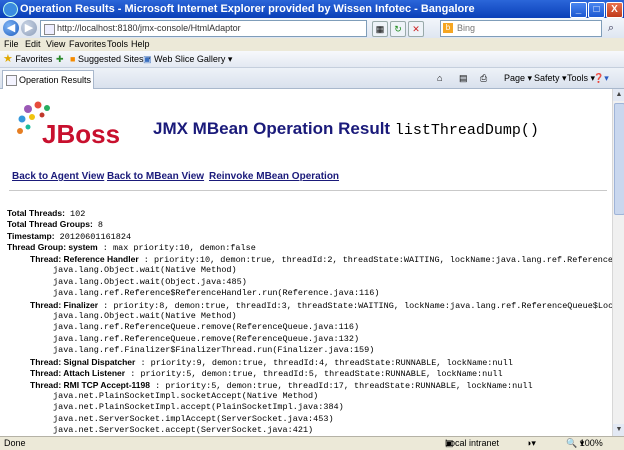 The width and height of the screenshot is (624, 450). What do you see at coordinates (11, 44) in the screenshot?
I see `menu-file: File` at bounding box center [11, 44].